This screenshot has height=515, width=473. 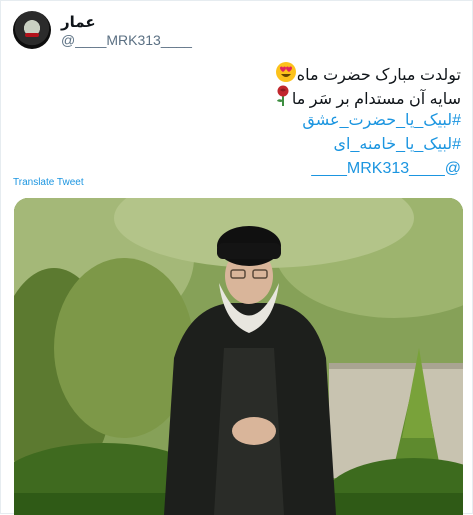 What do you see at coordinates (241, 169) in the screenshot?
I see `mention-link: @____MRK313____` at bounding box center [241, 169].